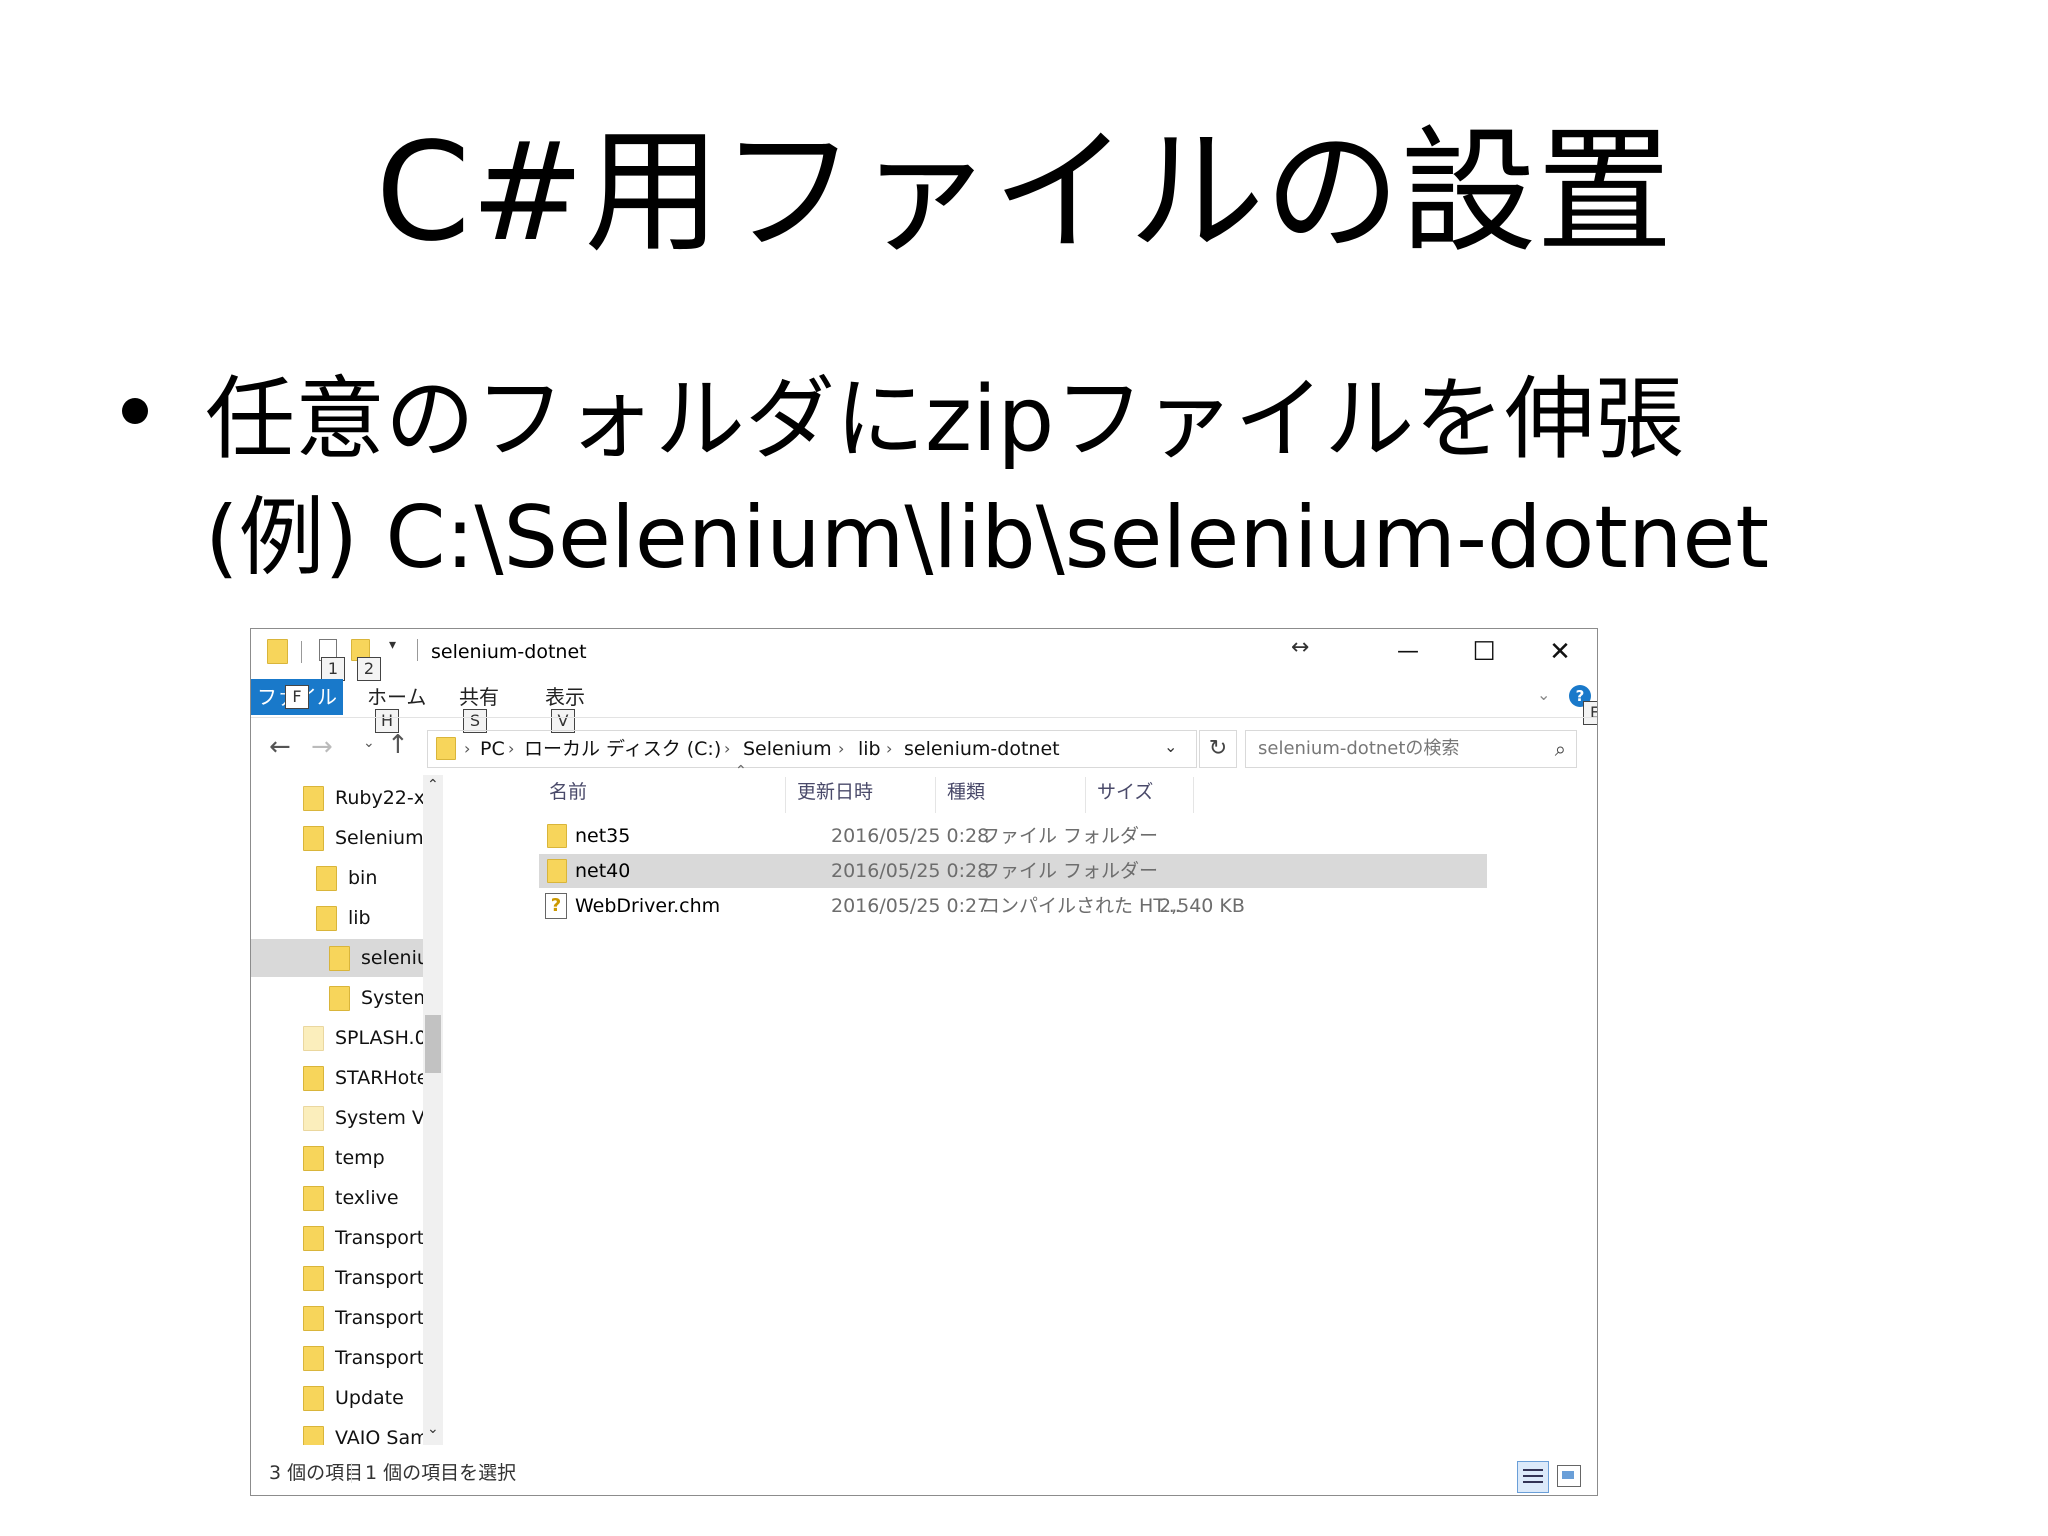 This screenshot has width=2048, height=1536. What do you see at coordinates (556, 906) in the screenshot?
I see `chm-help-icon: ?` at bounding box center [556, 906].